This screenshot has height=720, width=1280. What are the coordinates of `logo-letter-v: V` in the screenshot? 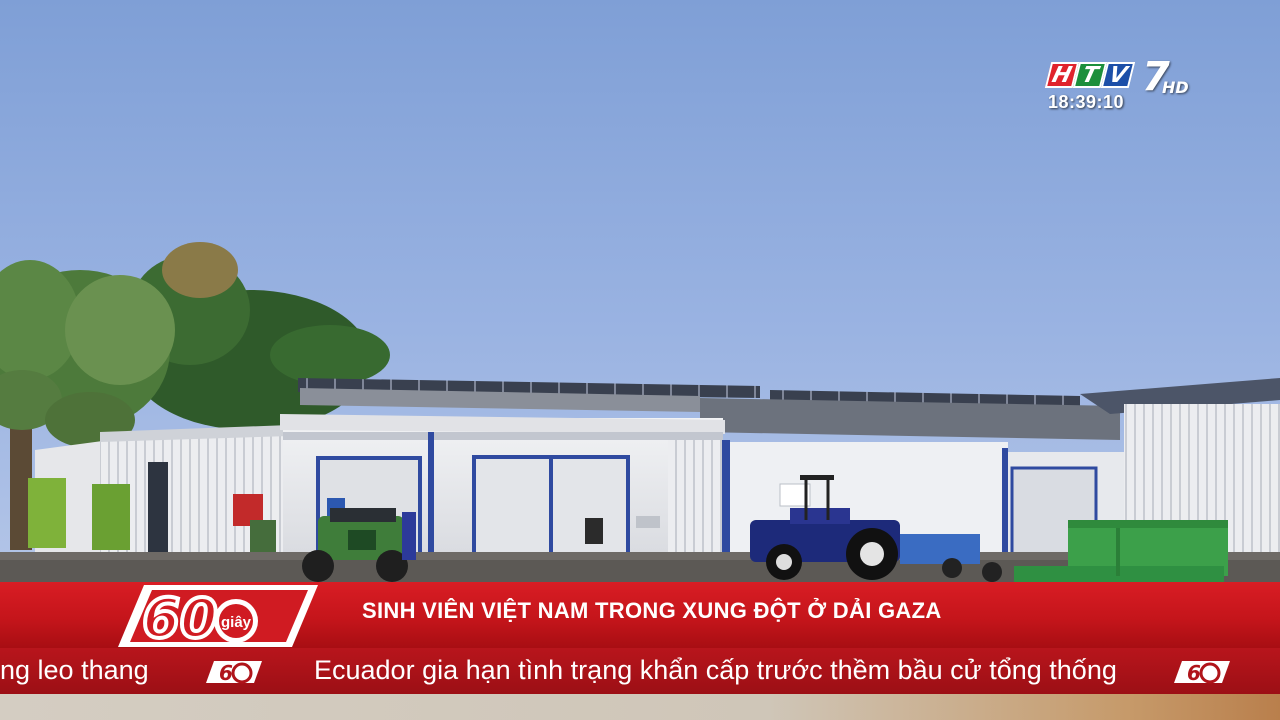 It's located at (1118, 75).